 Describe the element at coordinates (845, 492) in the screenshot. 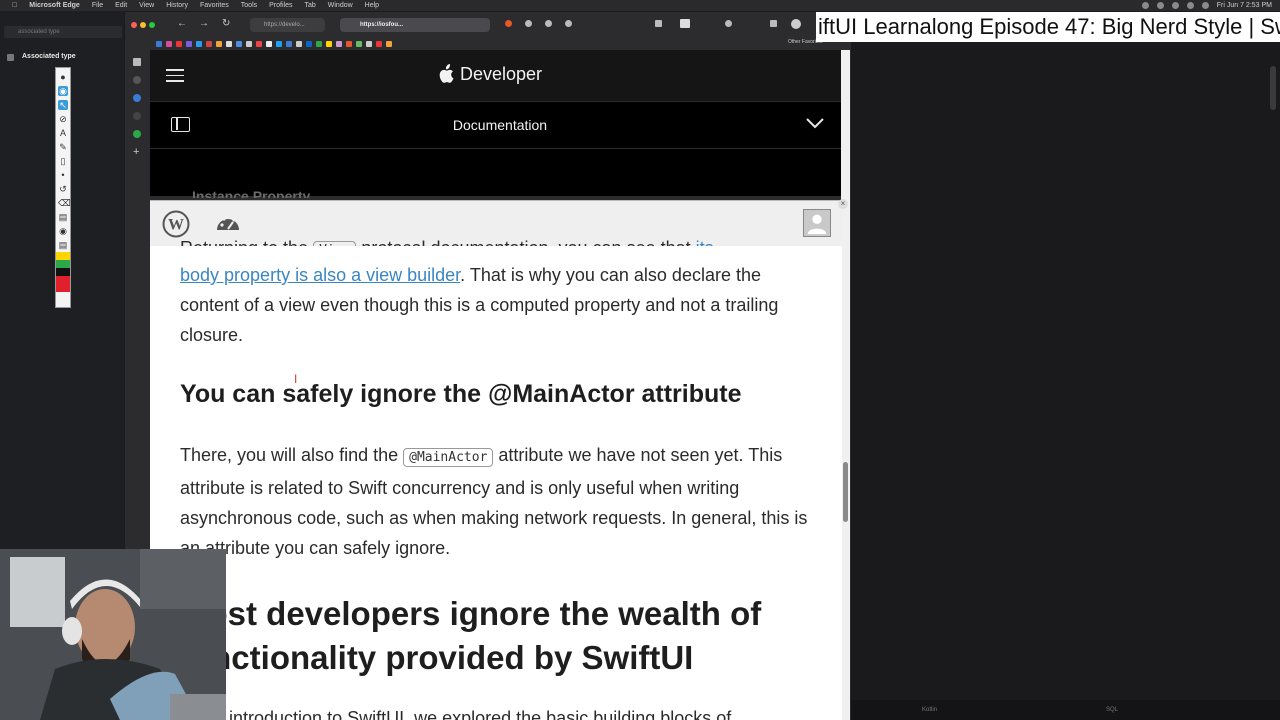

I see `article-scrollbar-thumb` at that location.